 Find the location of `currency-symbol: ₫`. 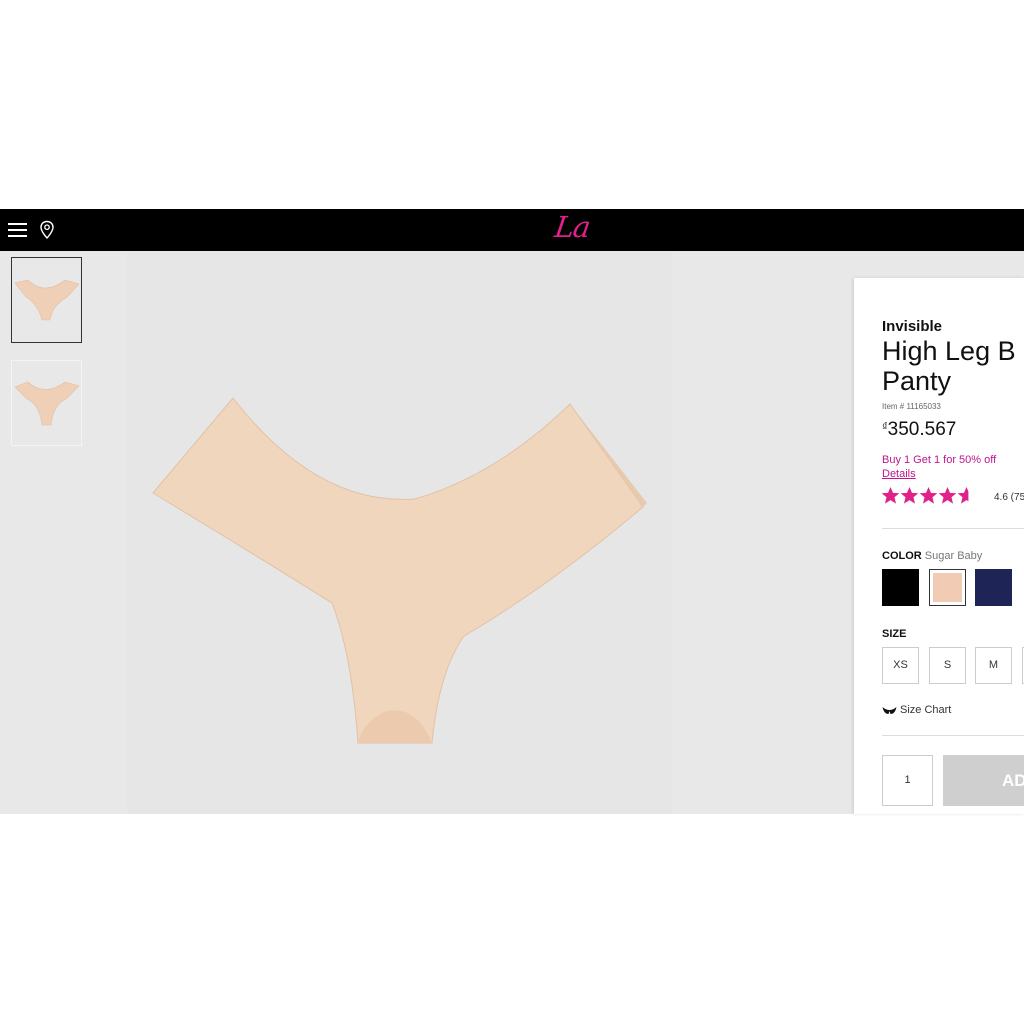

currency-symbol: ₫ is located at coordinates (885, 427).